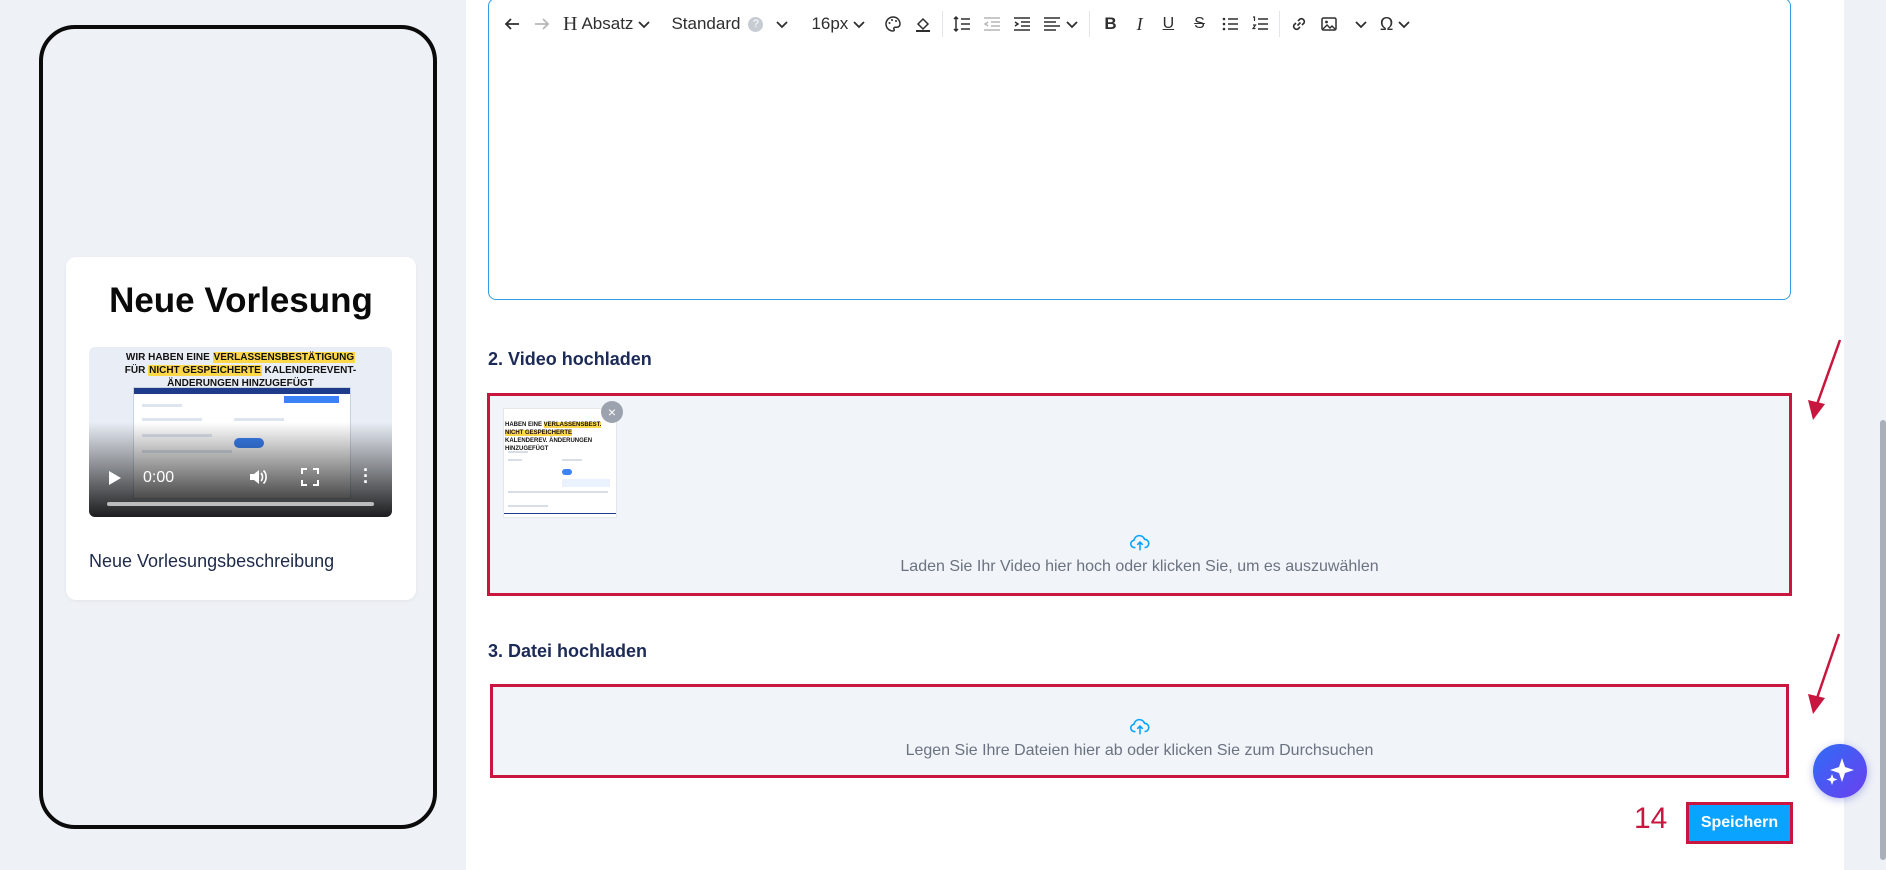 Image resolution: width=1886 pixels, height=870 pixels. I want to click on indent-icon, so click(1022, 24).